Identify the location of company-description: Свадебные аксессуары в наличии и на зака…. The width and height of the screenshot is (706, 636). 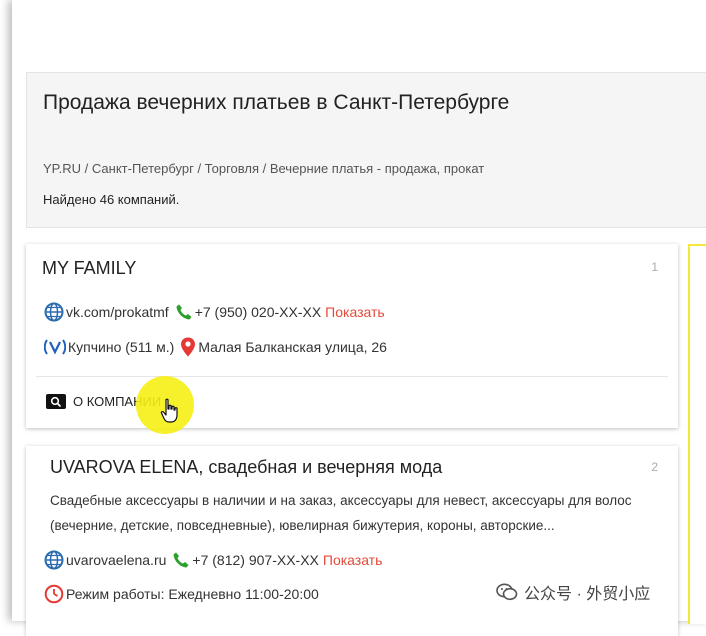
(341, 513).